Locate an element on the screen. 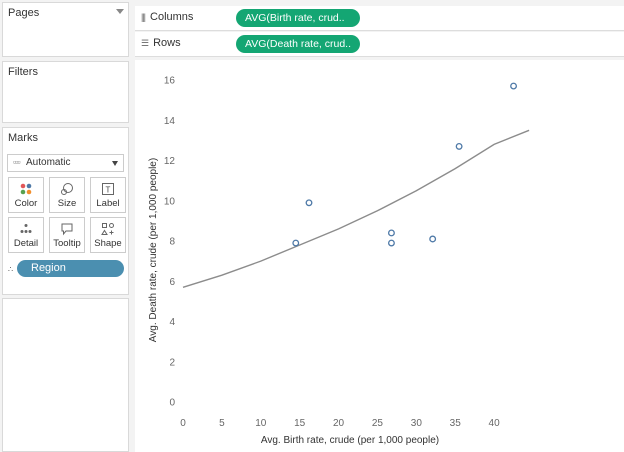  filters-card: Filters is located at coordinates (65, 92).